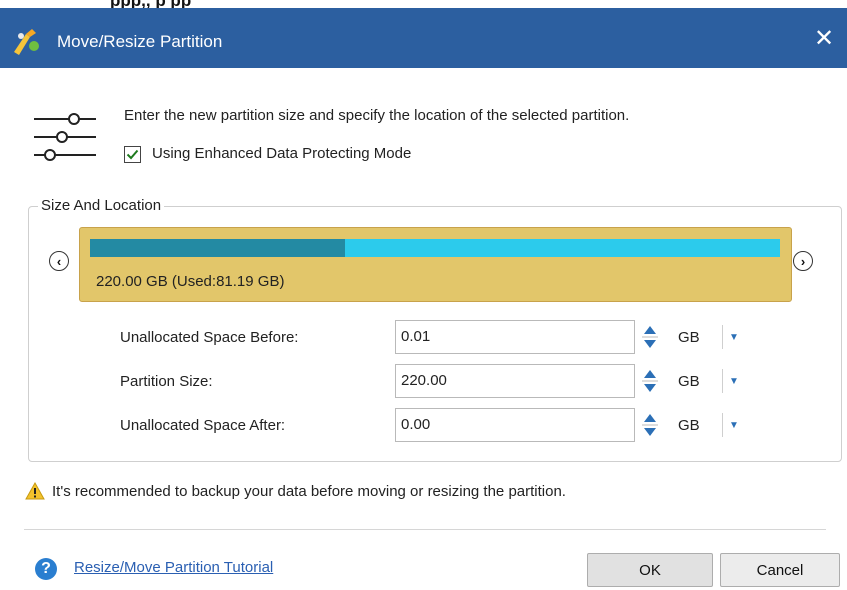 This screenshot has width=847, height=590. Describe the element at coordinates (423, 5) in the screenshot. I see `background-window-fragment: ppp,, p pp` at that location.